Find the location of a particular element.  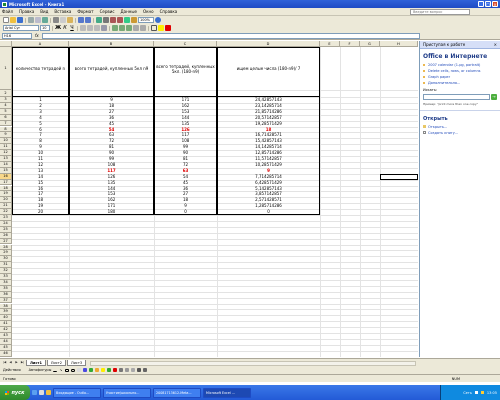

copy-icon is located at coordinates (63, 20).